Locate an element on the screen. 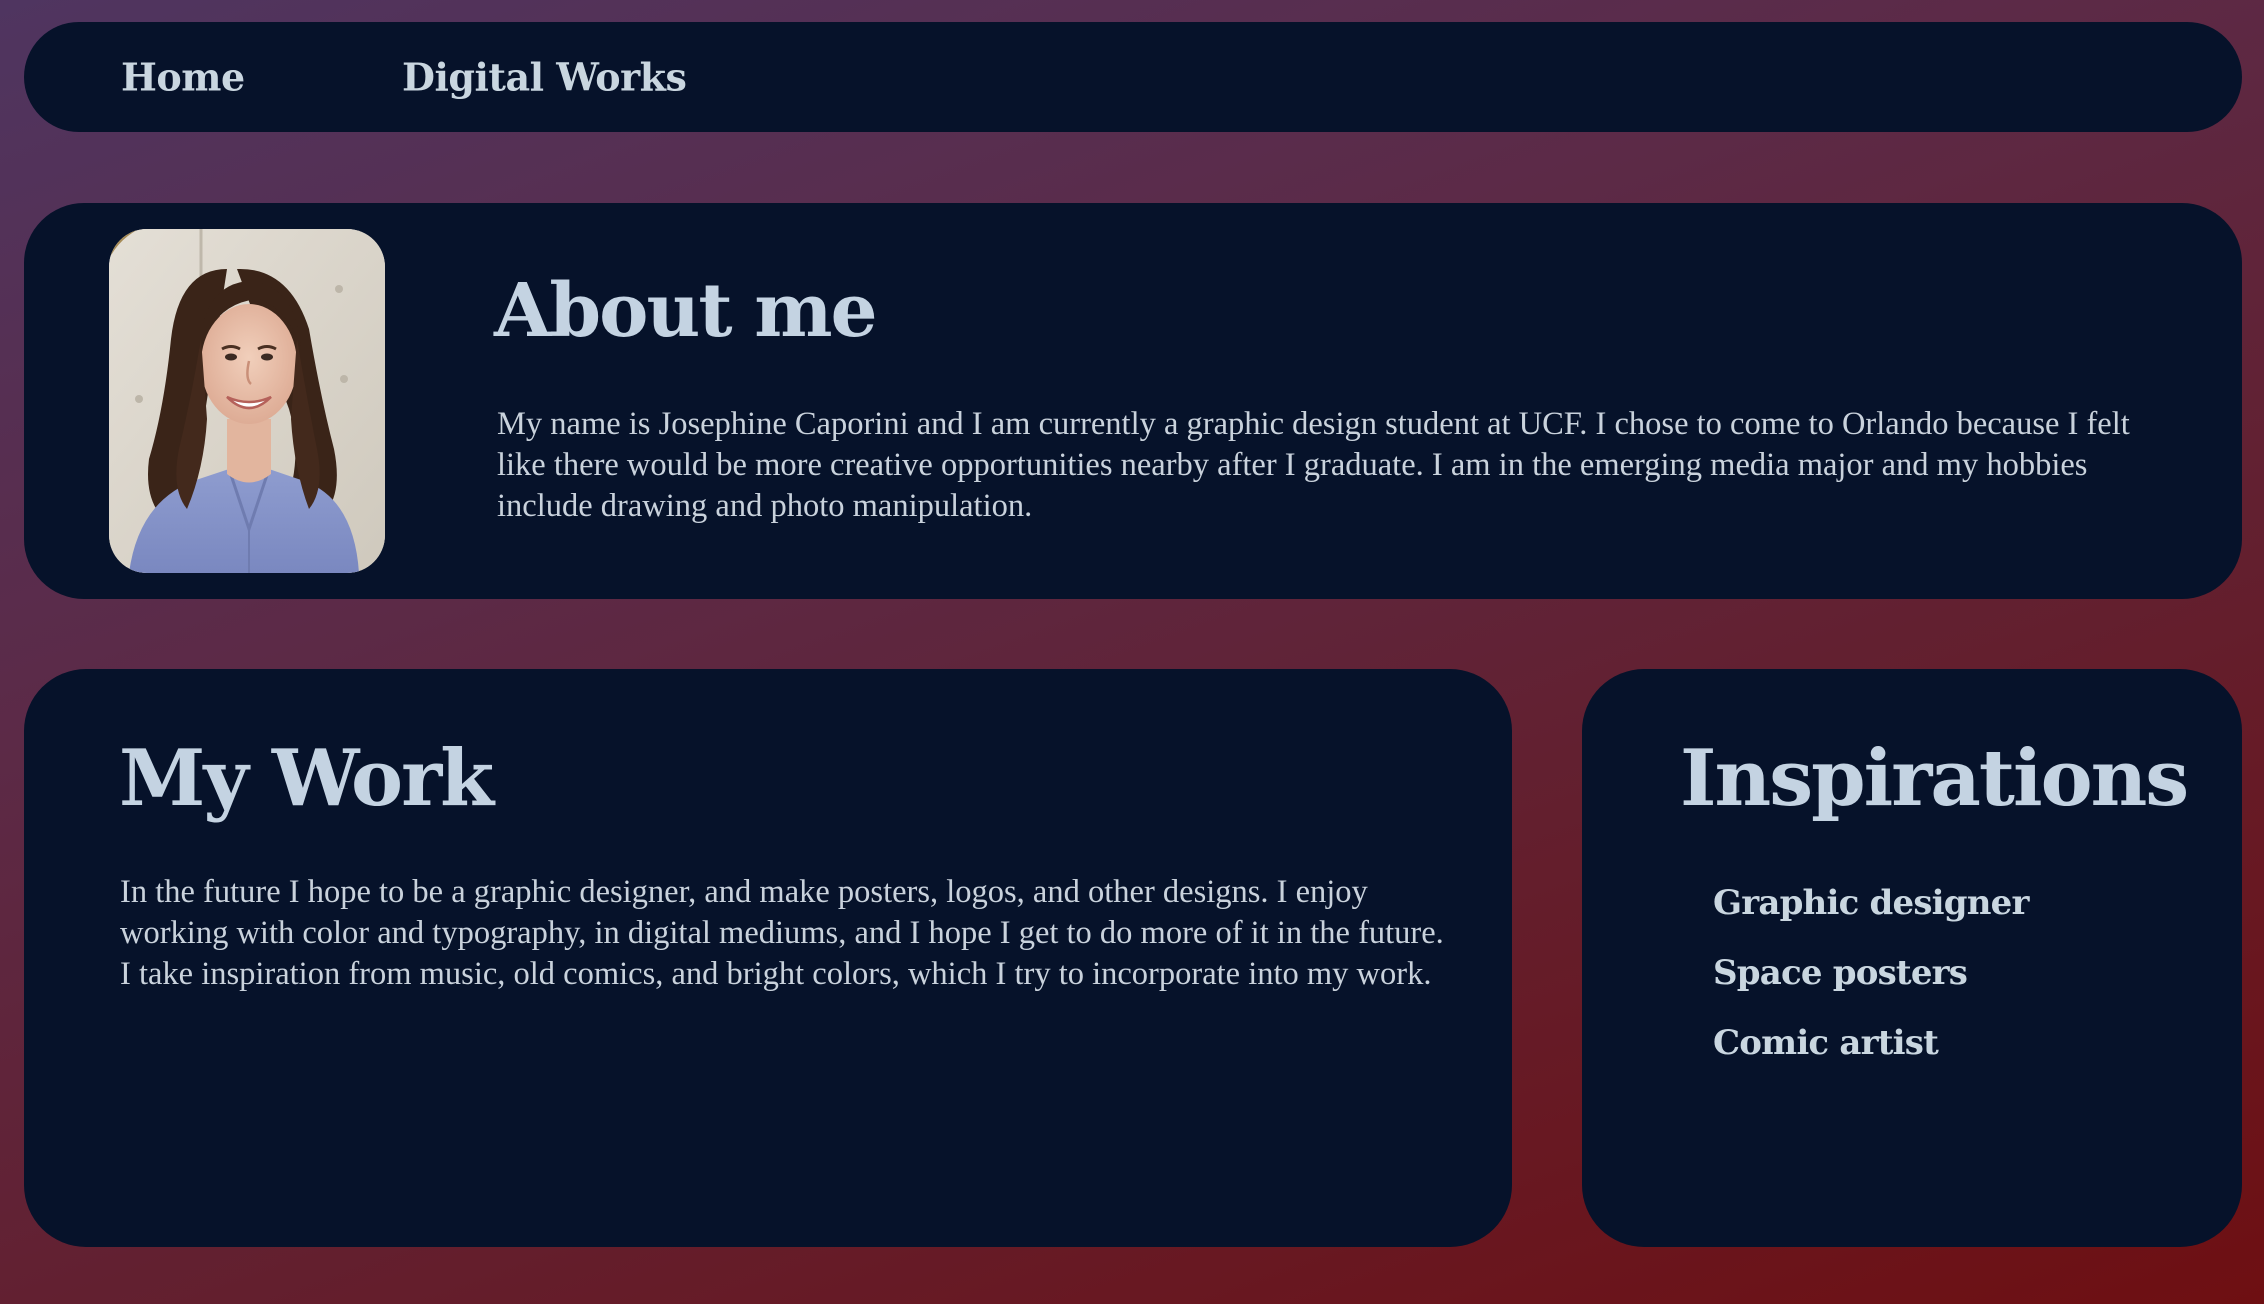  about-title: About me is located at coordinates (686, 311).